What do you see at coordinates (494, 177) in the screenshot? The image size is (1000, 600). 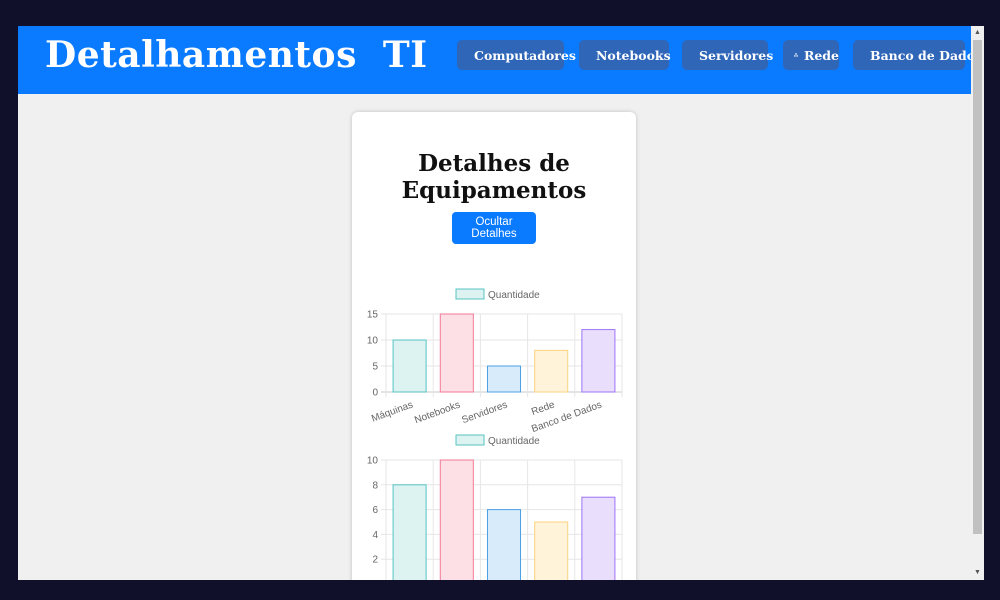 I see `card-title: Detalhes de Equipamentos` at bounding box center [494, 177].